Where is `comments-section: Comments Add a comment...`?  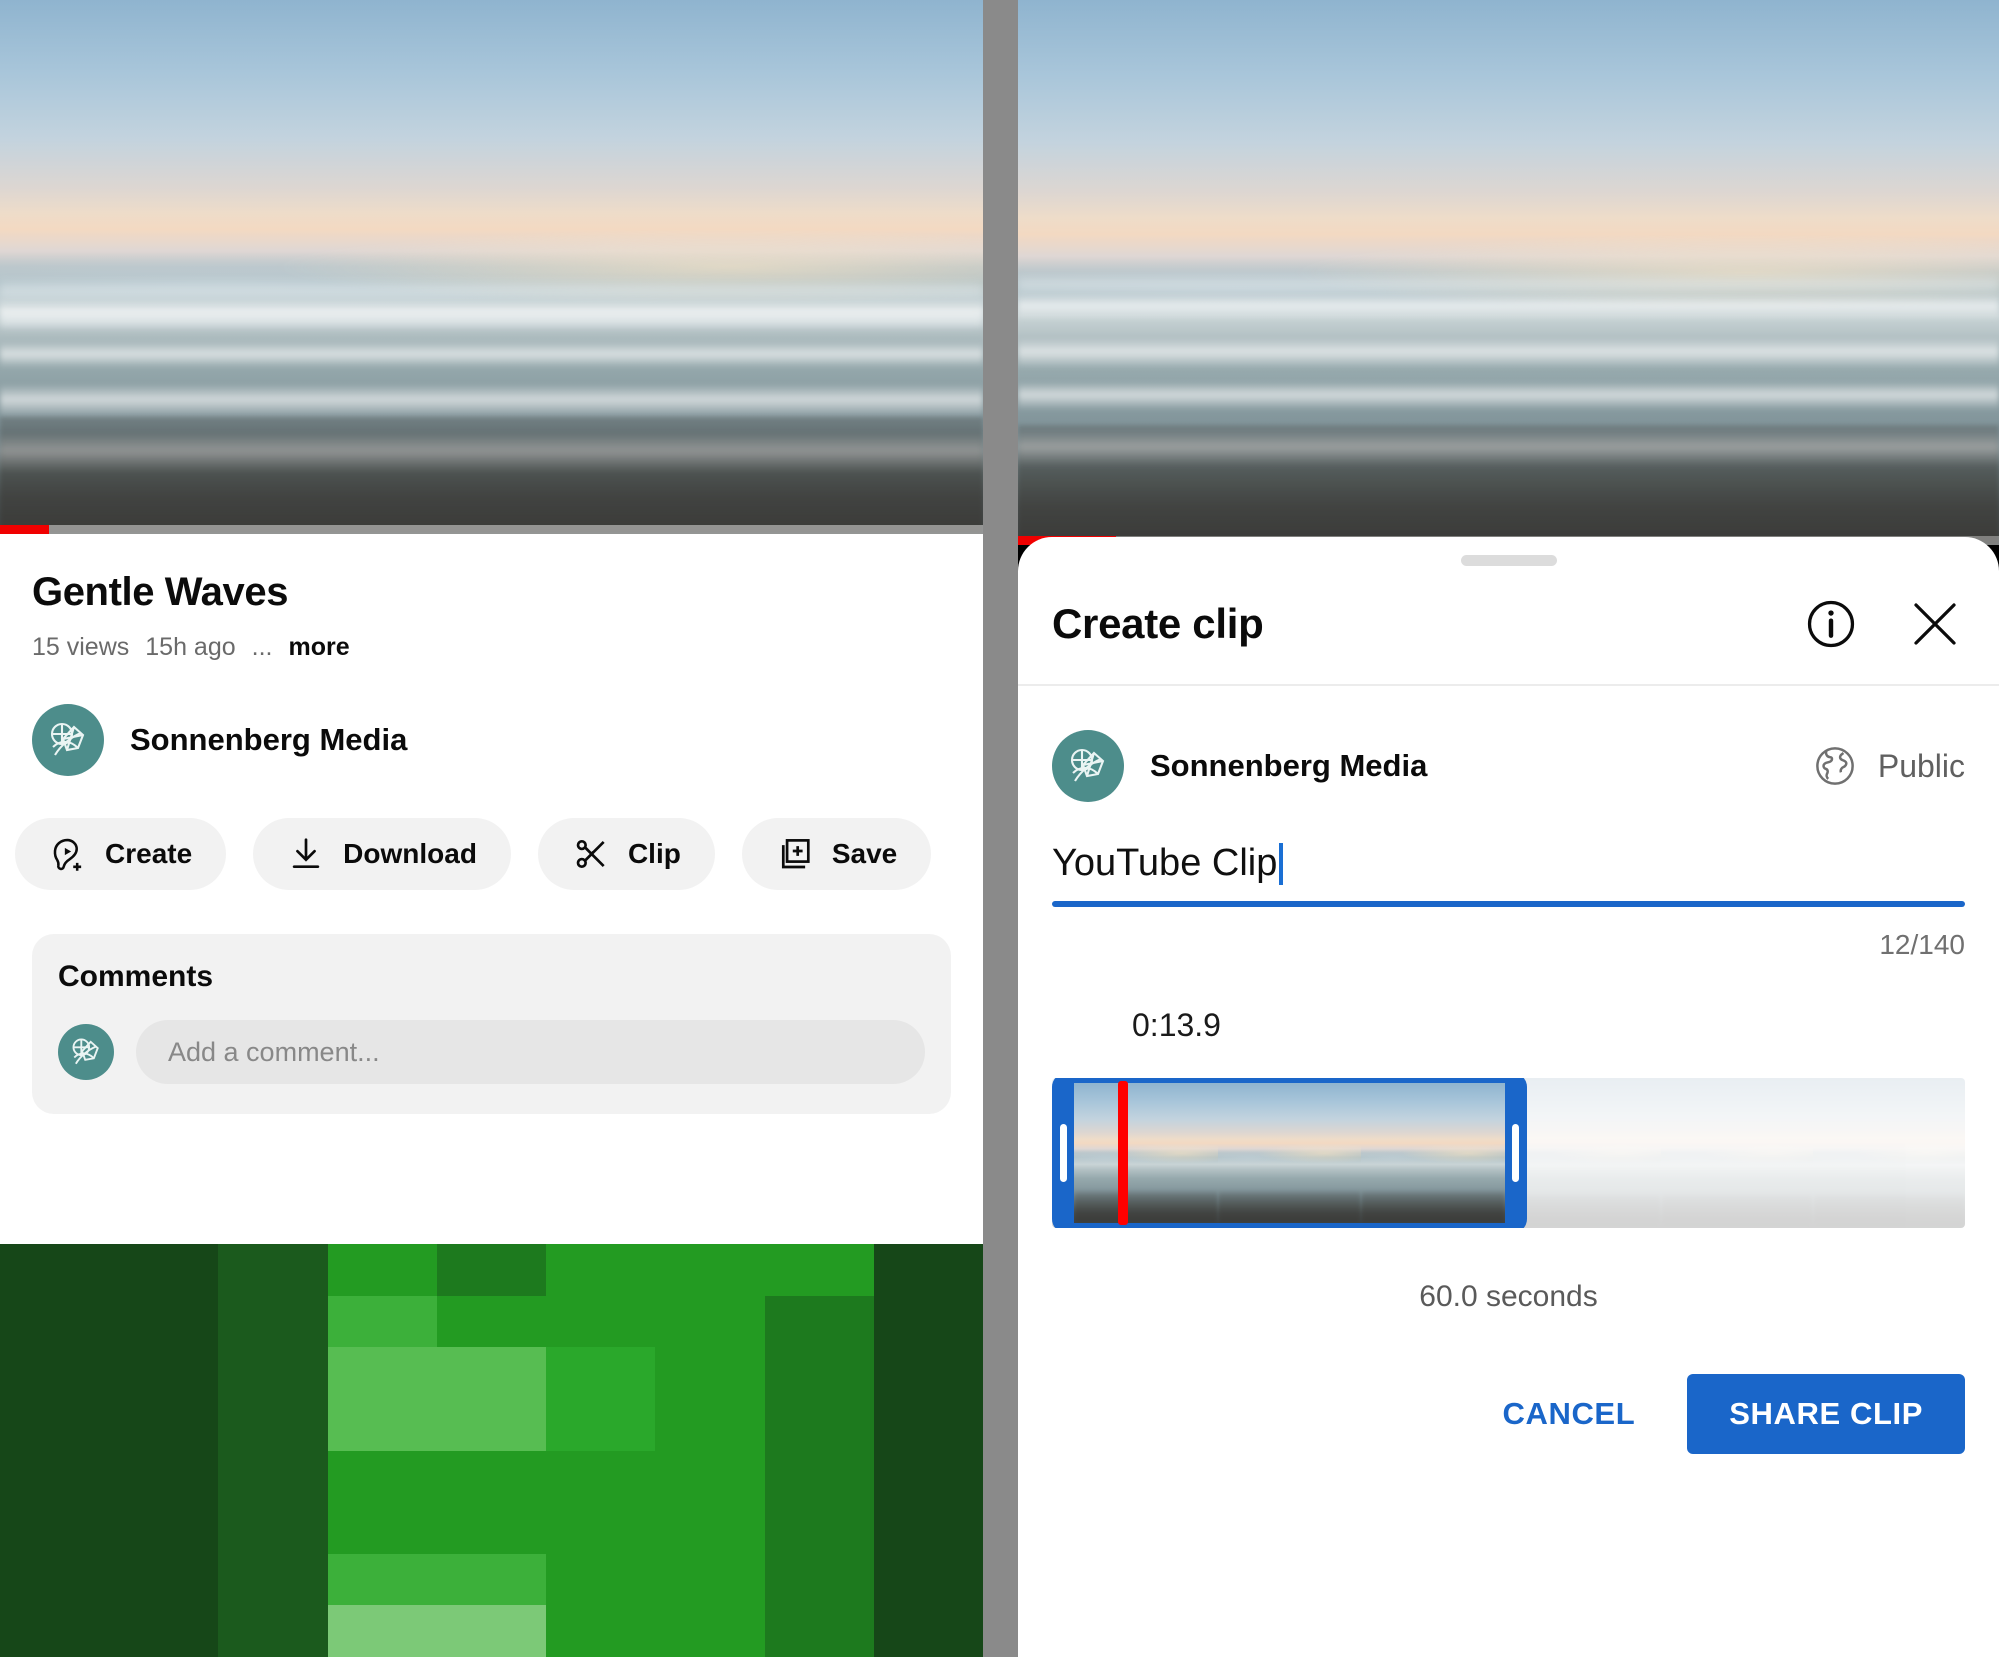
comments-section: Comments Add a comment... is located at coordinates (491, 1024).